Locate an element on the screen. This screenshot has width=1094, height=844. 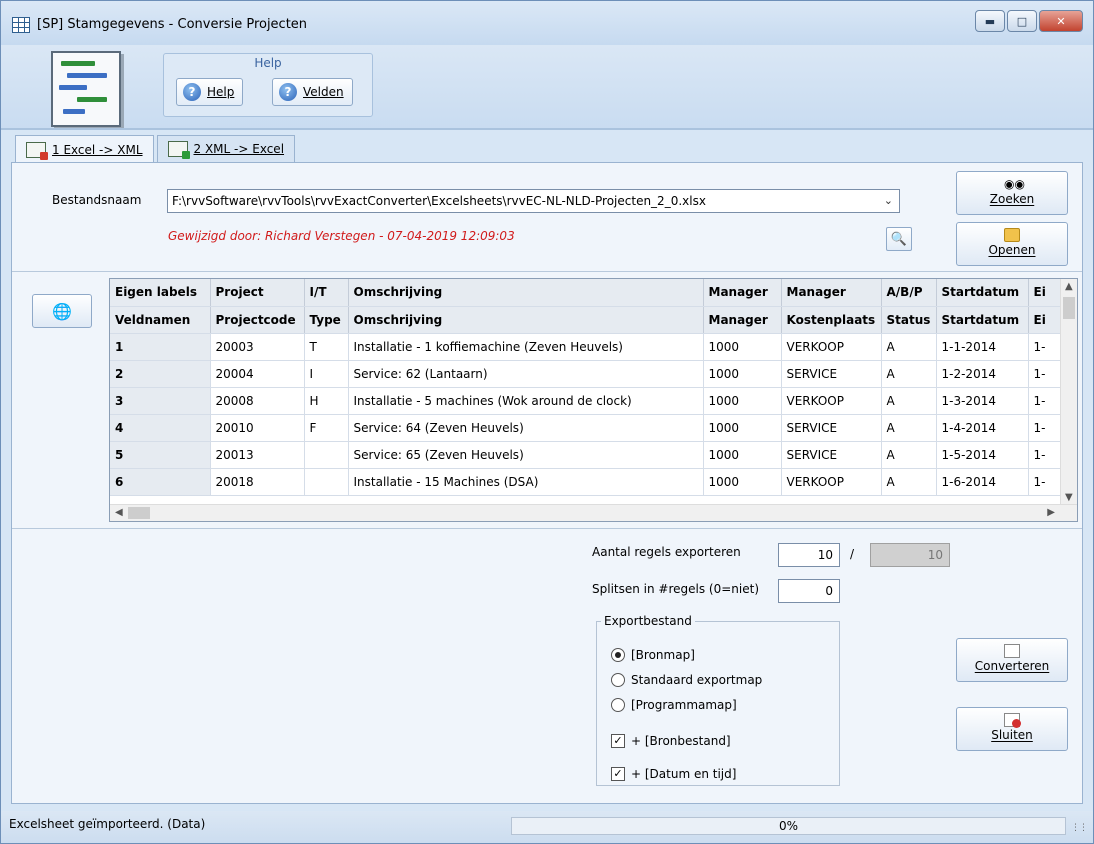
row-number-cell: 1 is located at coordinates (160, 347).